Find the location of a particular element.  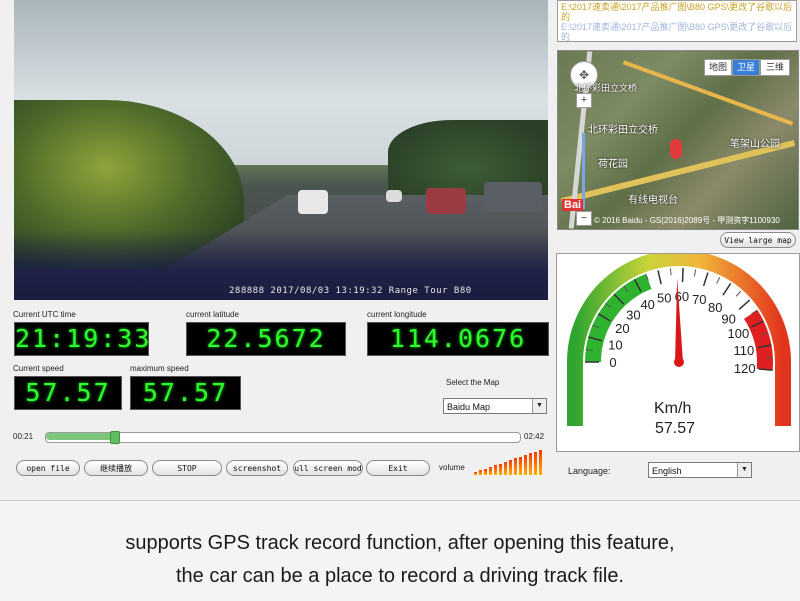

latitude-display: 22.5672 73 is located at coordinates (266, 339).